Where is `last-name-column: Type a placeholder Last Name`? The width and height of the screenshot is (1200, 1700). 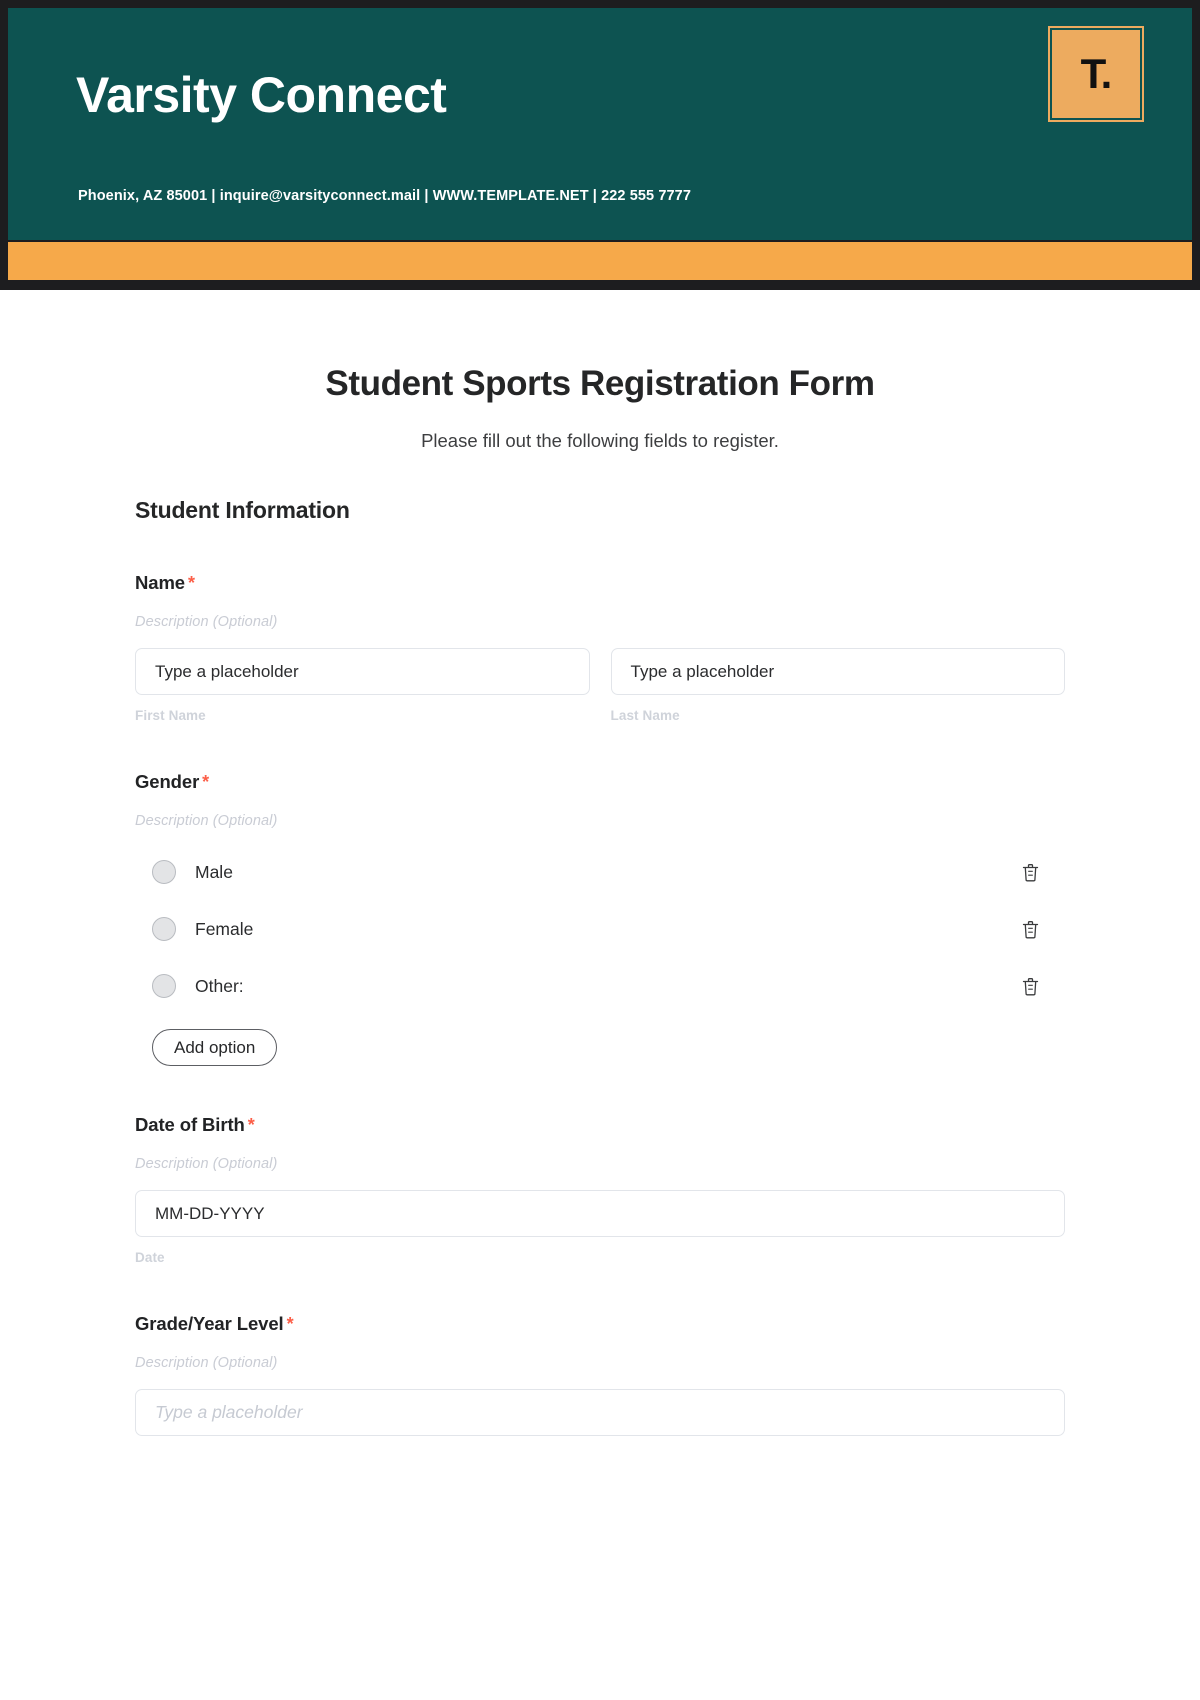
last-name-column: Type a placeholder Last Name is located at coordinates (837, 685).